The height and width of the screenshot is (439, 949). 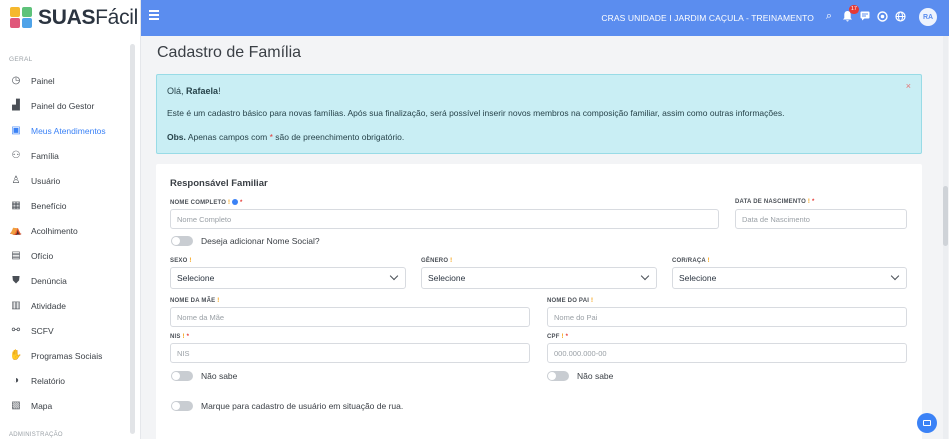 What do you see at coordinates (154, 16) in the screenshot?
I see `menu-toggle-icon` at bounding box center [154, 16].